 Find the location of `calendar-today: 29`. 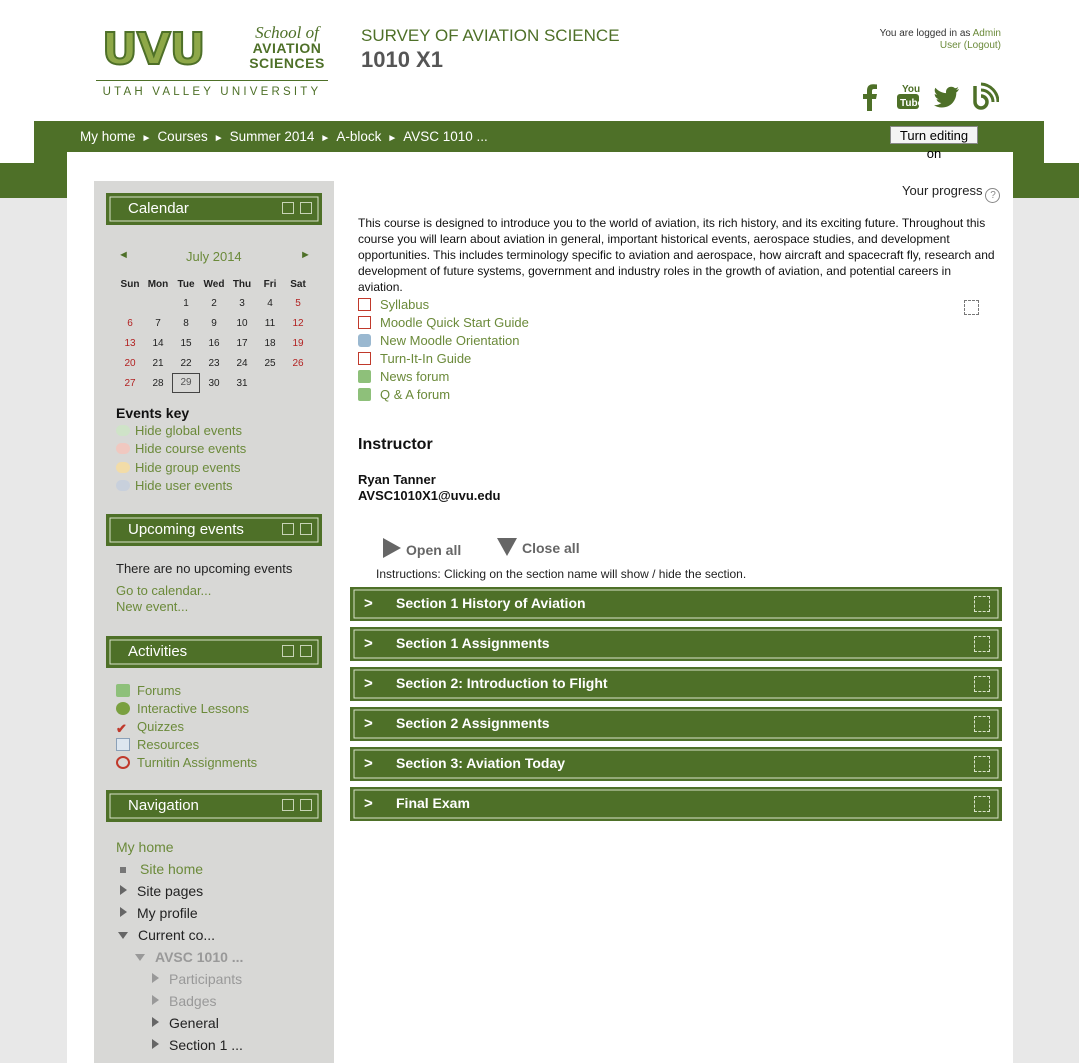

calendar-today: 29 is located at coordinates (186, 383).